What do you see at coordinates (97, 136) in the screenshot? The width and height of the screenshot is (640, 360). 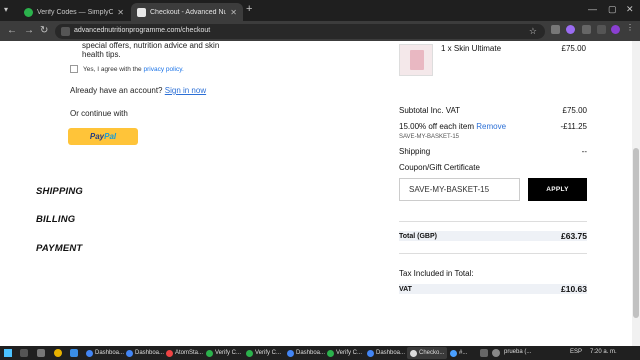 I see `paypal-logo-pay: Pay` at bounding box center [97, 136].